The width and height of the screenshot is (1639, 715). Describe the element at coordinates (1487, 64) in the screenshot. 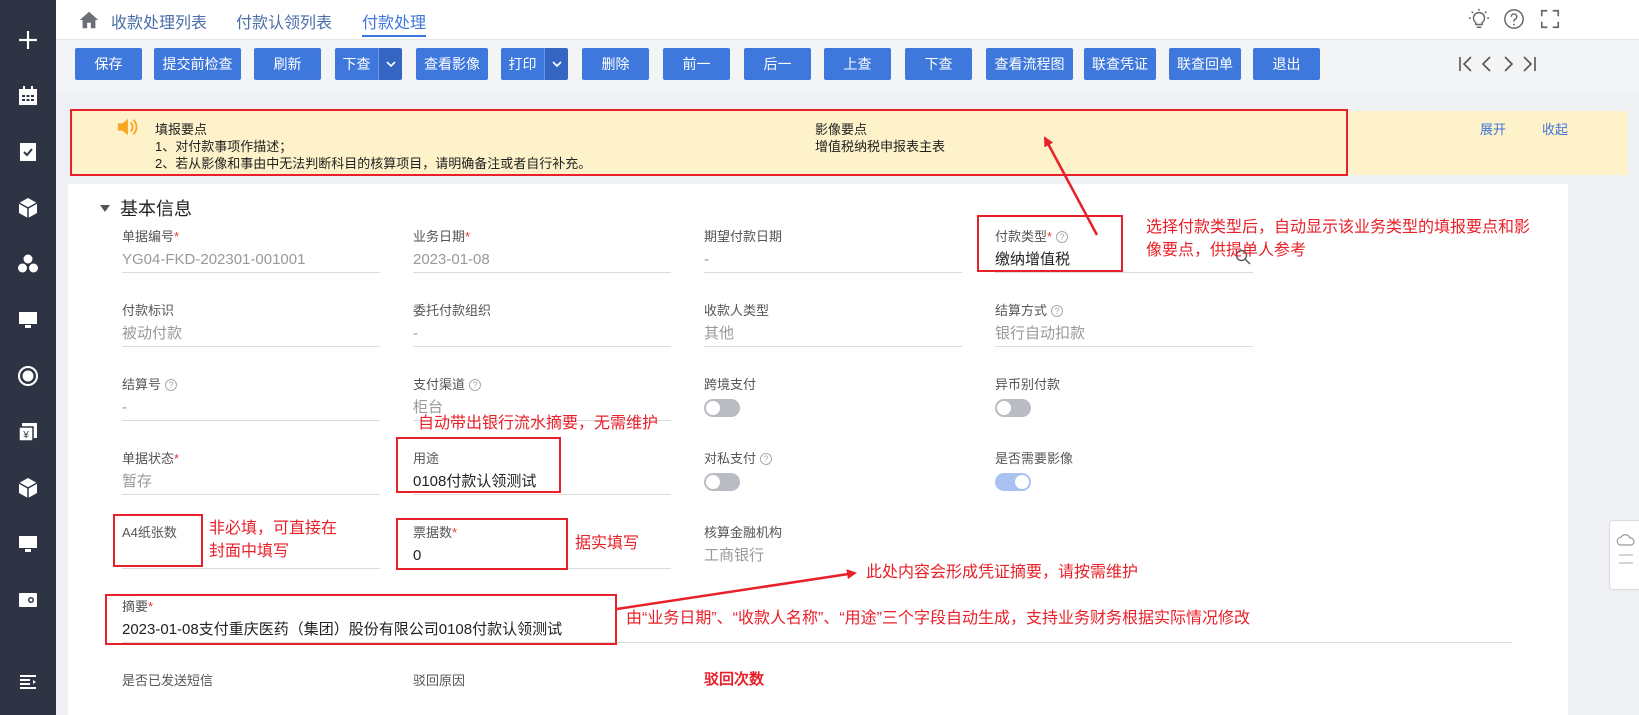

I see `prev-page-icon` at that location.